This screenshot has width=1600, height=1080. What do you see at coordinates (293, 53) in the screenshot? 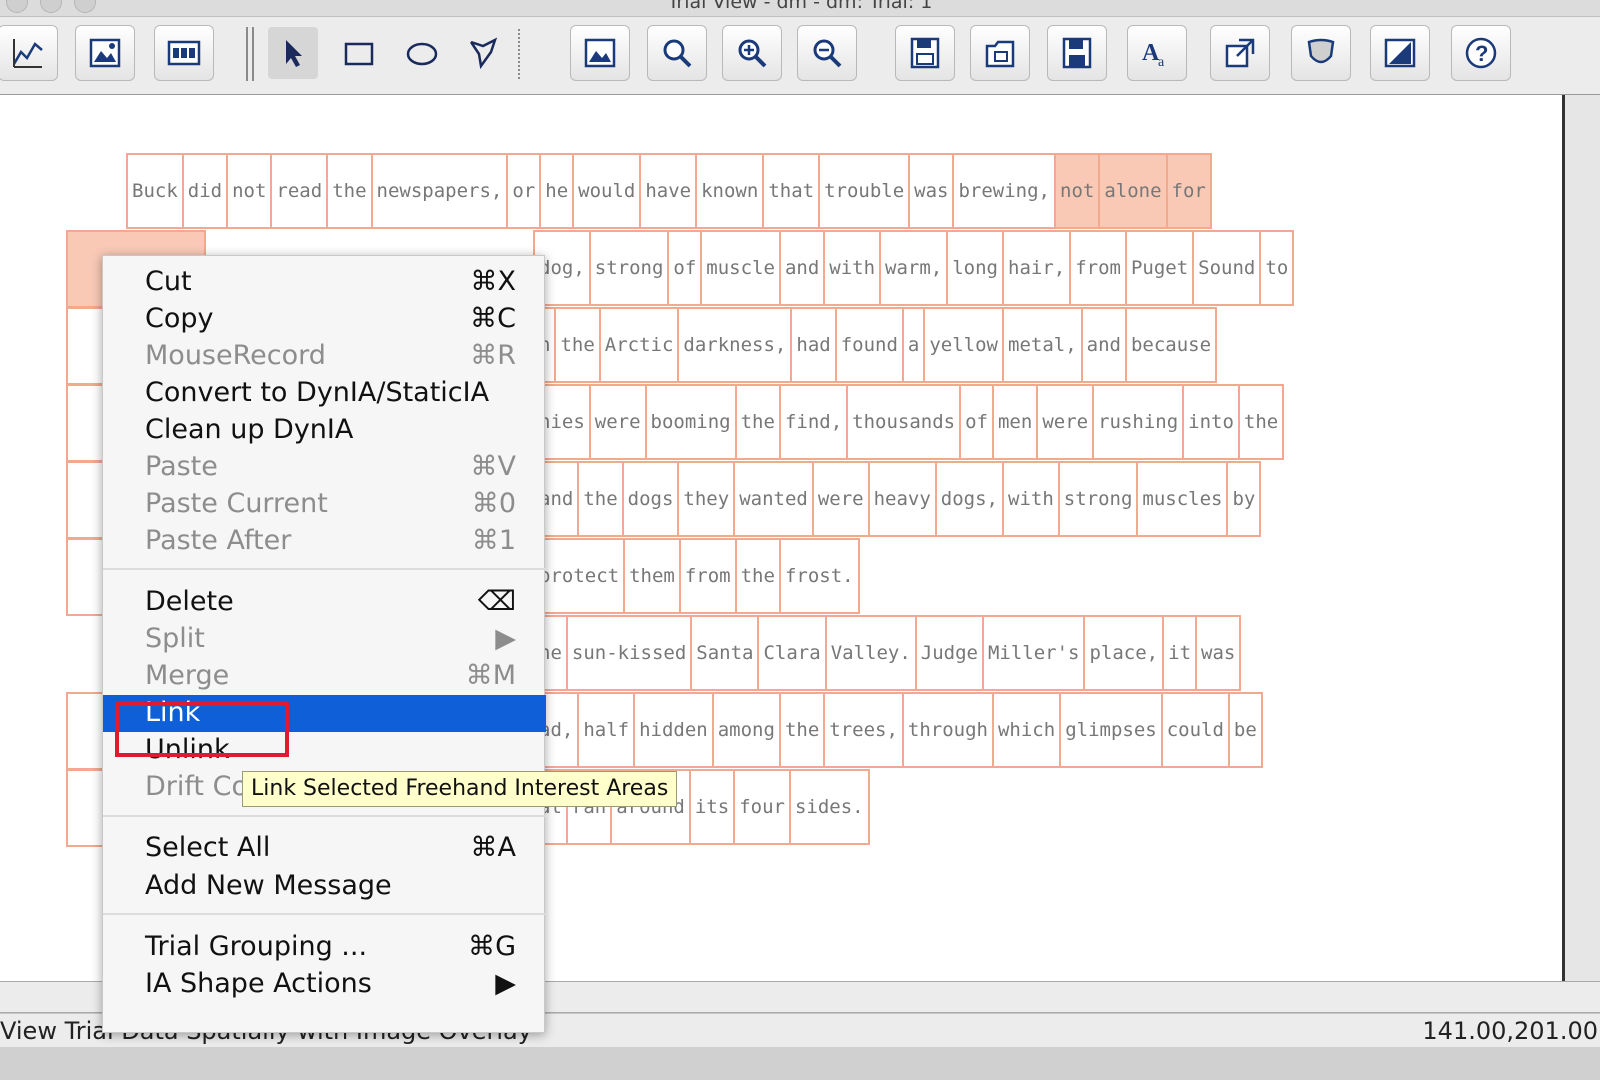
I see `select-tool-button` at bounding box center [293, 53].